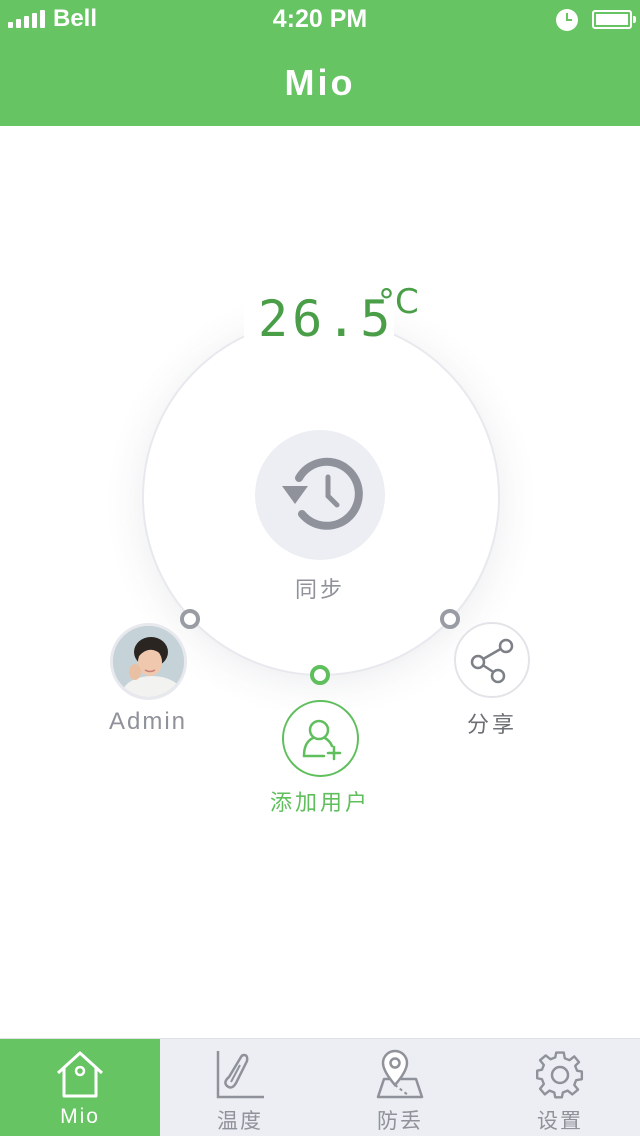  Describe the element at coordinates (560, 1121) in the screenshot. I see `tab-settings-label: 设置` at that location.